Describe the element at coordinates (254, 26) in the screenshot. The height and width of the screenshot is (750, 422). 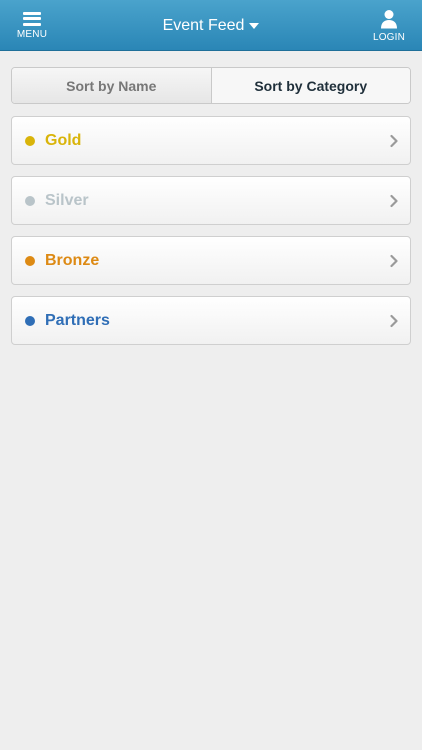
I see `caret-down-icon` at that location.